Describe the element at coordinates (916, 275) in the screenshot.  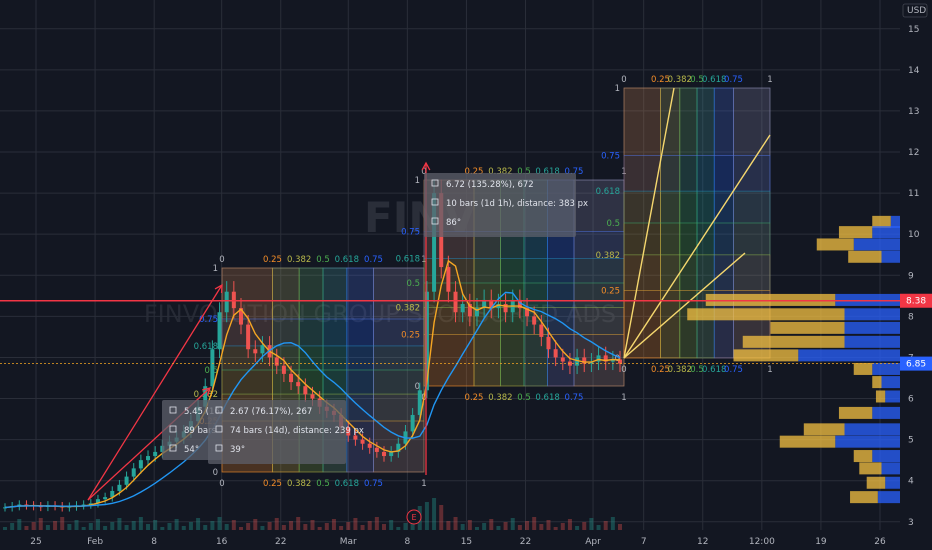
I see `price-axis: 3456789101112131415USD8.386.85` at that location.